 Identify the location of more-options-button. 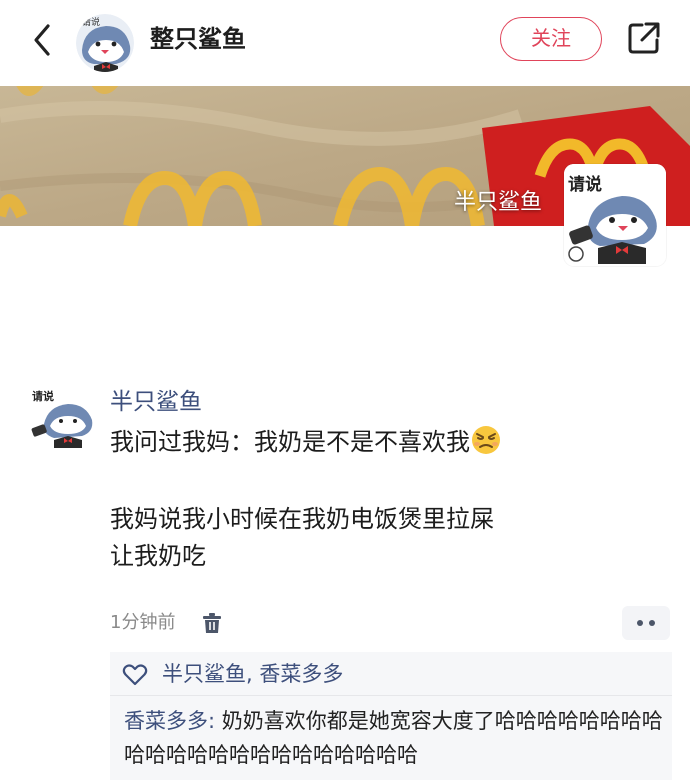
(646, 623).